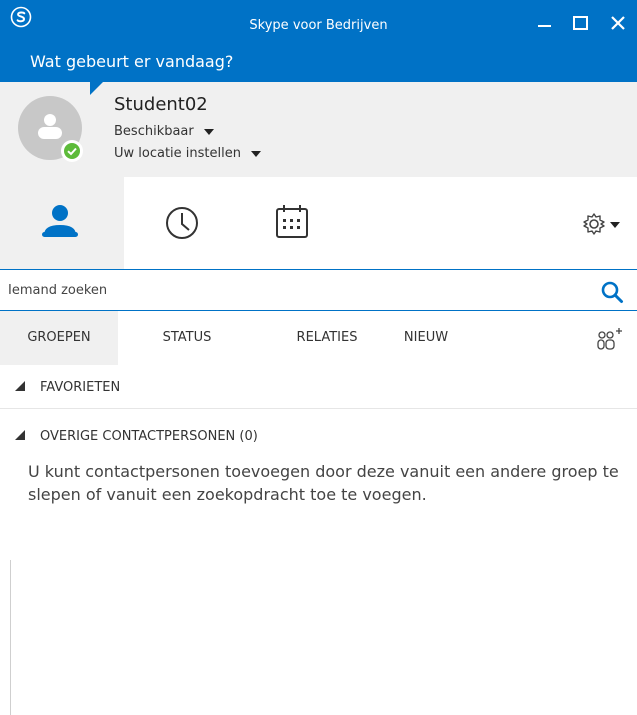 This screenshot has height=715, width=637. I want to click on calendar-icon, so click(292, 221).